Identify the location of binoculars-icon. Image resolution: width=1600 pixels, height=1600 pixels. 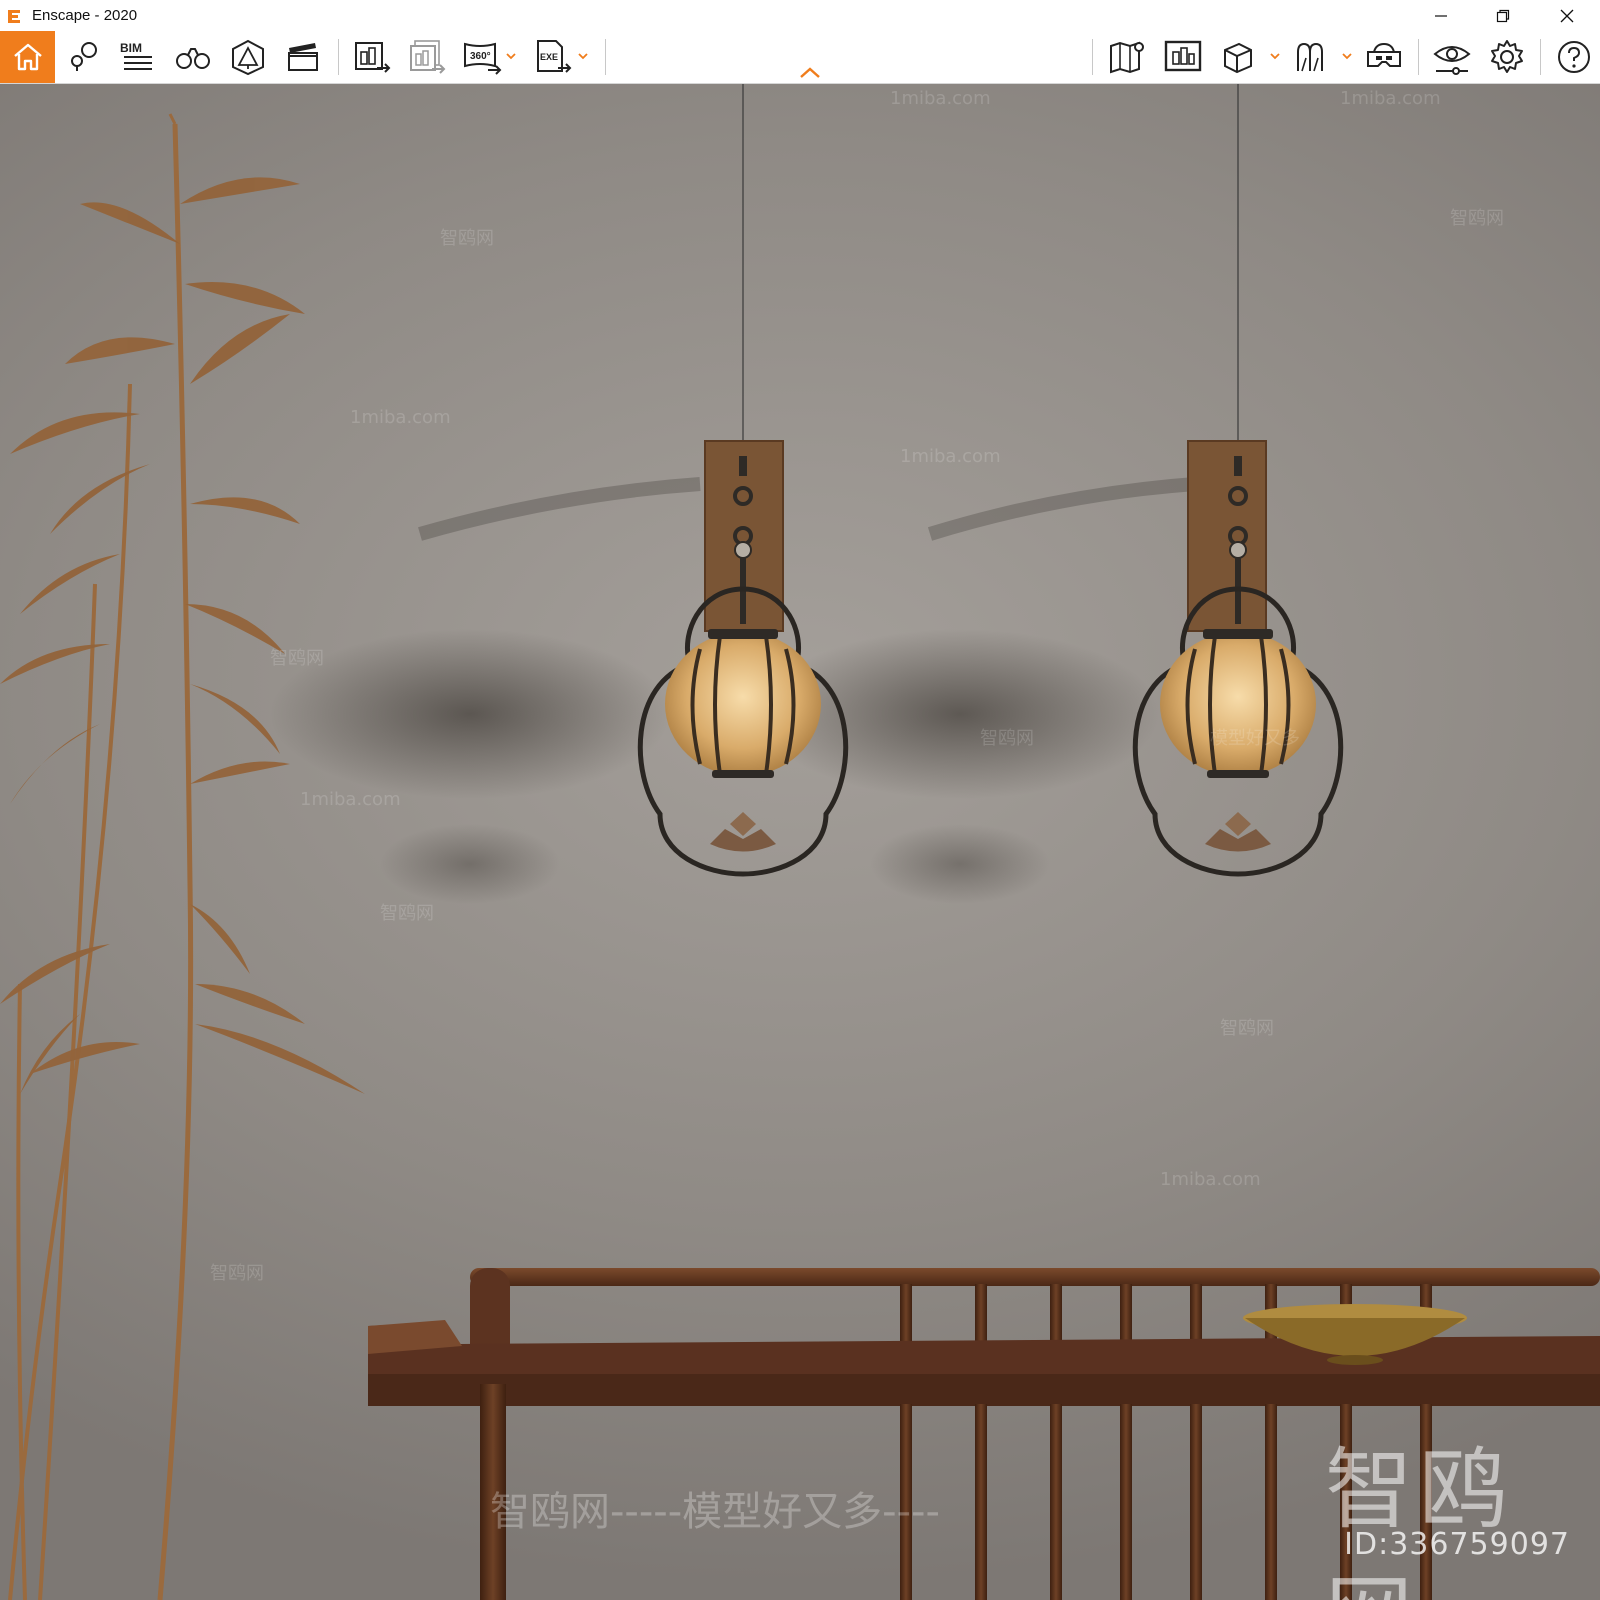
(193, 58).